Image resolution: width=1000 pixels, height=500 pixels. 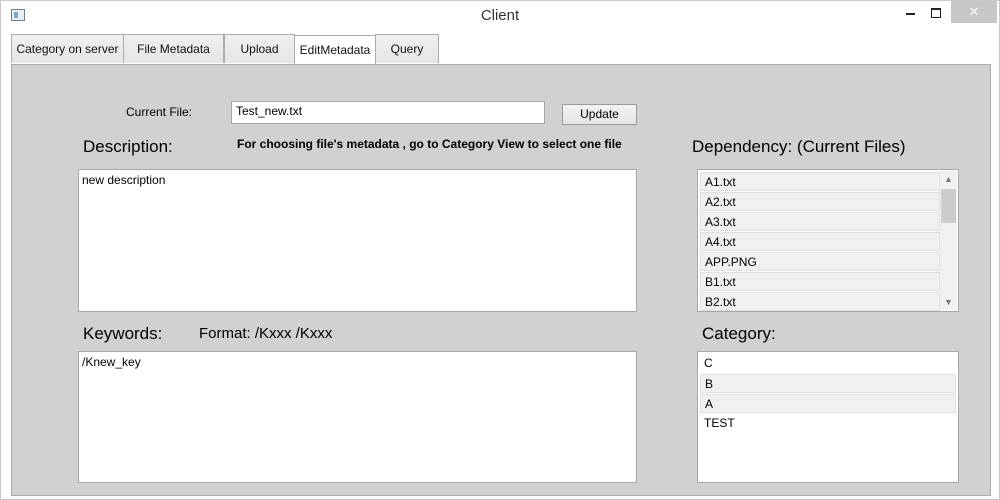 I want to click on tab-category-on-server: Category on server, so click(x=67, y=48).